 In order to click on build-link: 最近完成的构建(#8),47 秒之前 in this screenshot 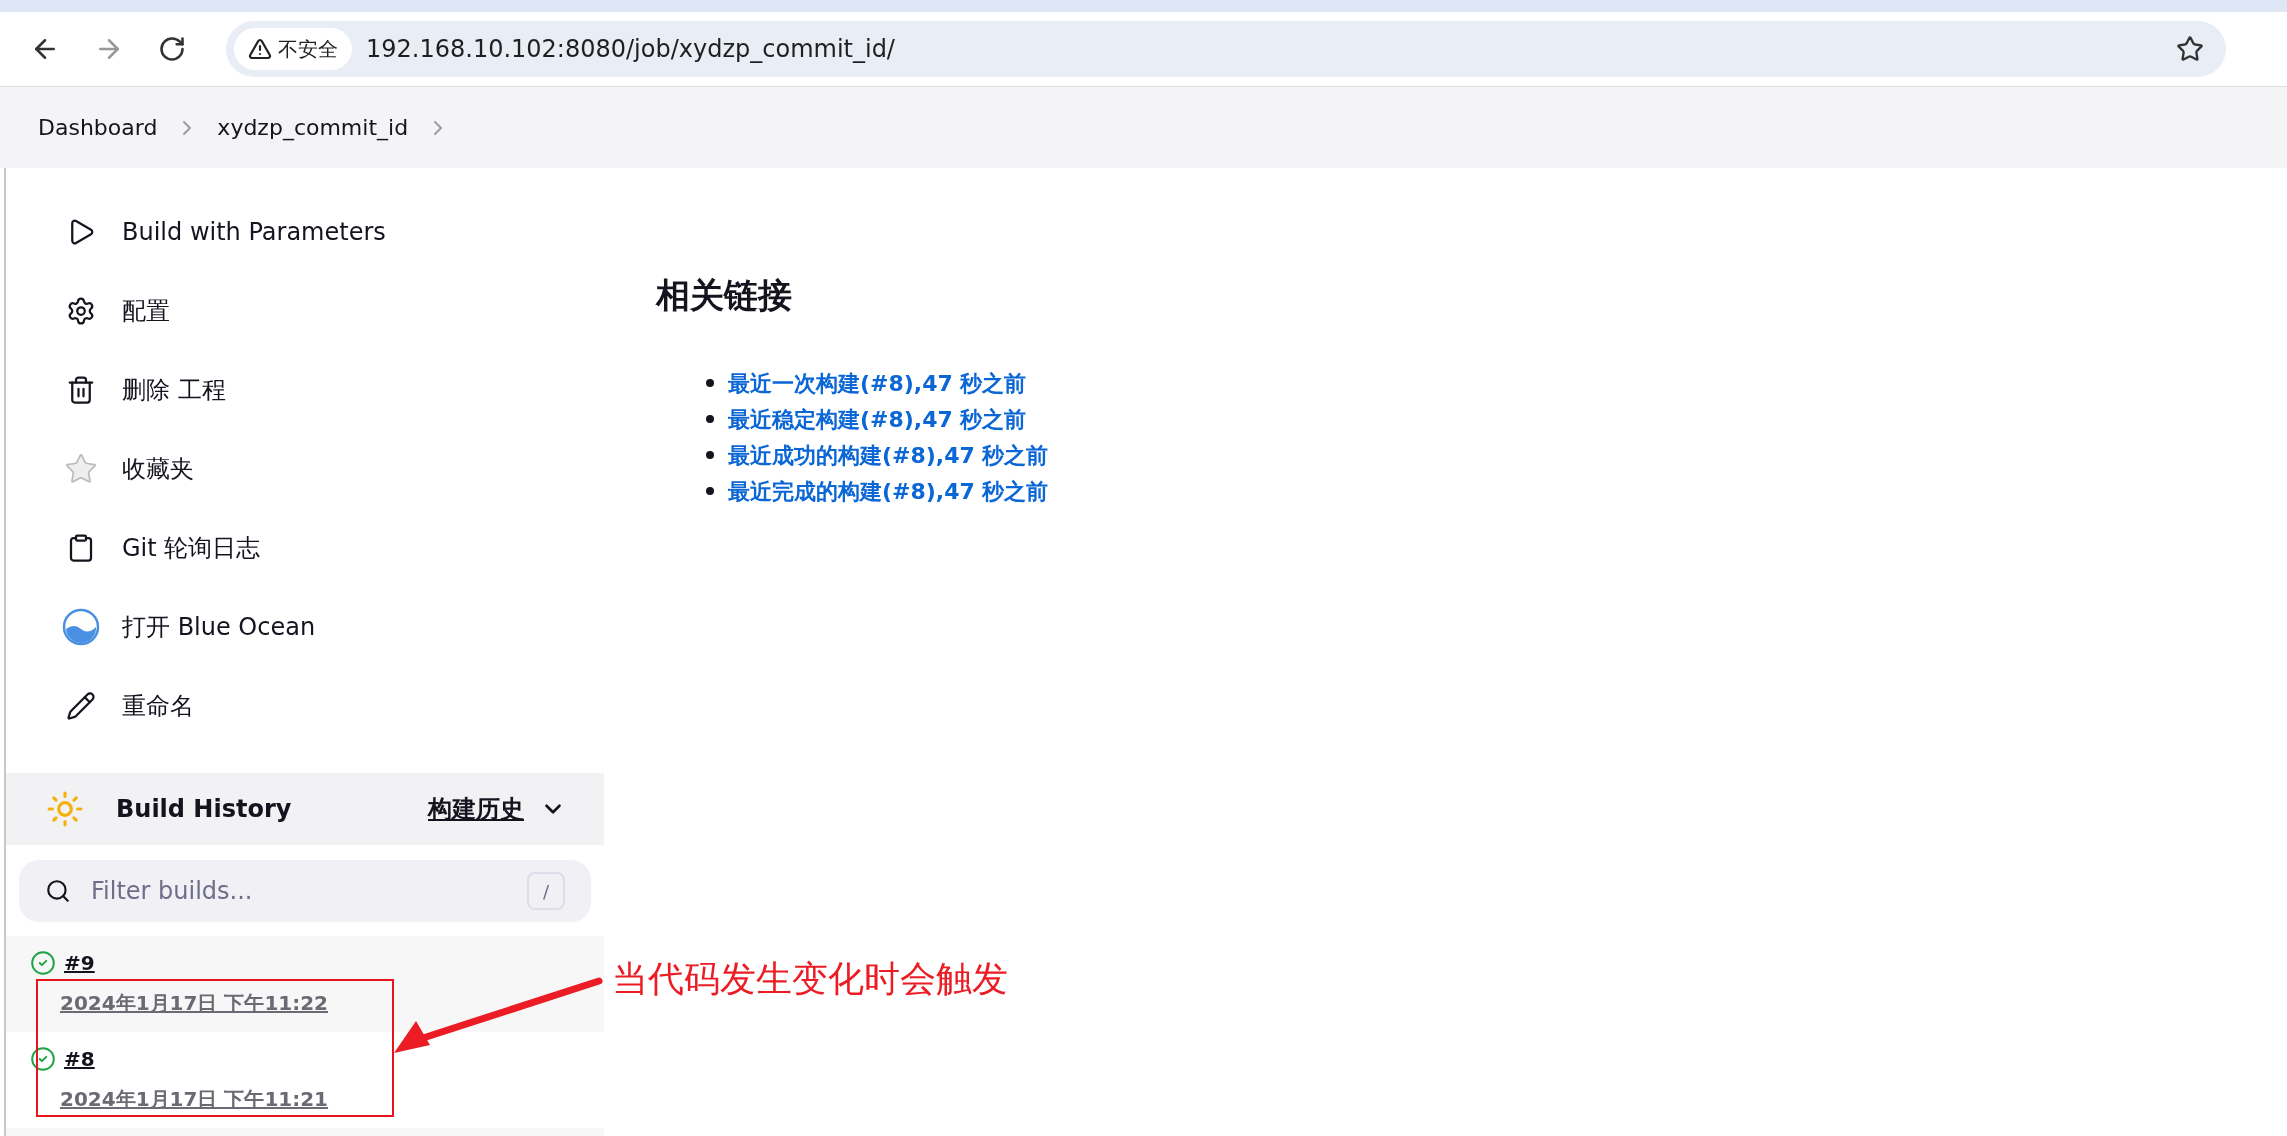, I will do `click(888, 491)`.